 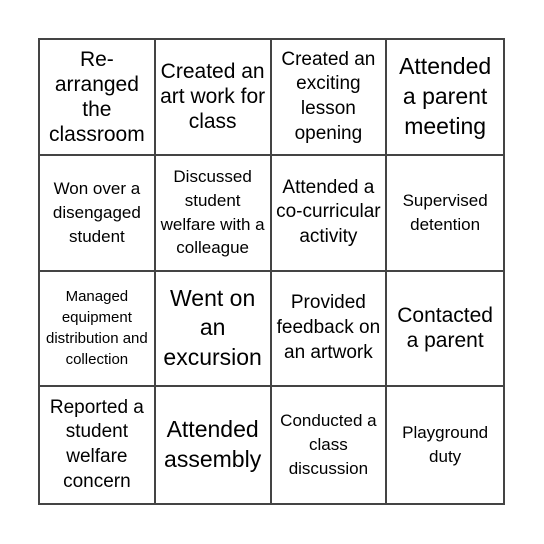 I want to click on cell-text: Created an exciting lesson opening, so click(x=328, y=96).